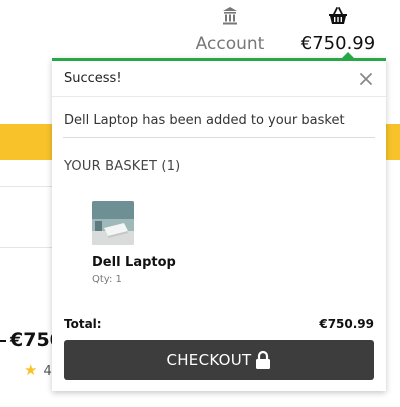 The width and height of the screenshot is (400, 407). What do you see at coordinates (47, 371) in the screenshot?
I see `rating-text: 4` at bounding box center [47, 371].